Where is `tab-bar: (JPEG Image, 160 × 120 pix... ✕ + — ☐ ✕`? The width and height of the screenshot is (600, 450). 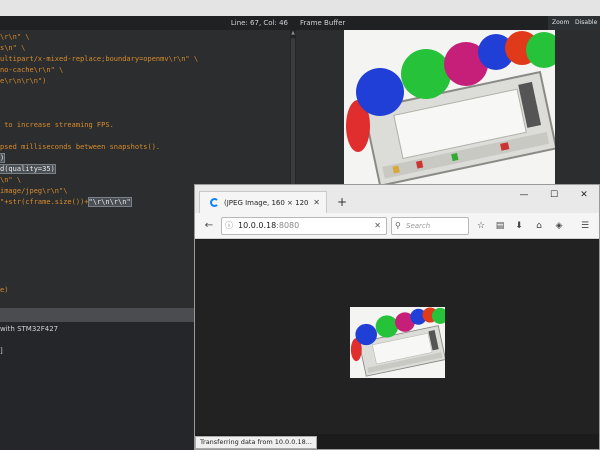 tab-bar: (JPEG Image, 160 × 120 pix... ✕ + — ☐ ✕ is located at coordinates (397, 199).